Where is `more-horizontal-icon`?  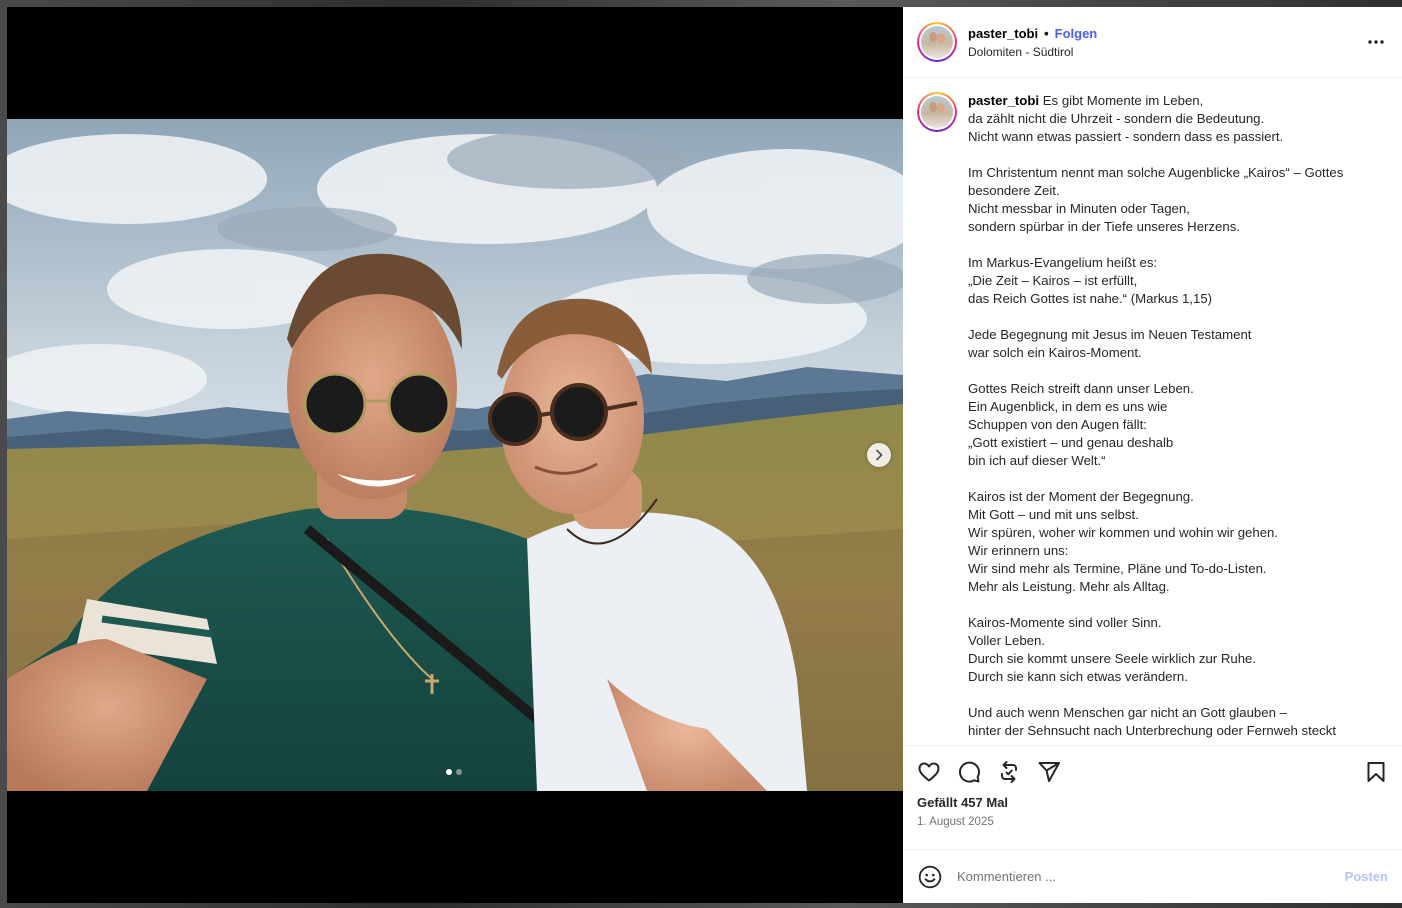 more-horizontal-icon is located at coordinates (1376, 42).